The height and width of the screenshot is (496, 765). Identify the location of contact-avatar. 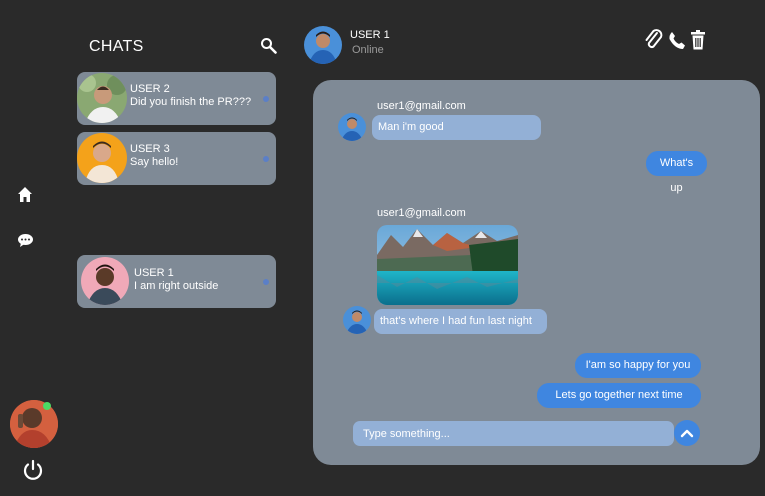
(323, 45).